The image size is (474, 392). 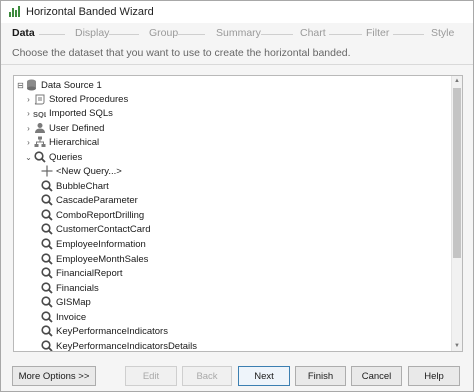 I want to click on tree-node-label: ComboReportDrilling, so click(x=100, y=215).